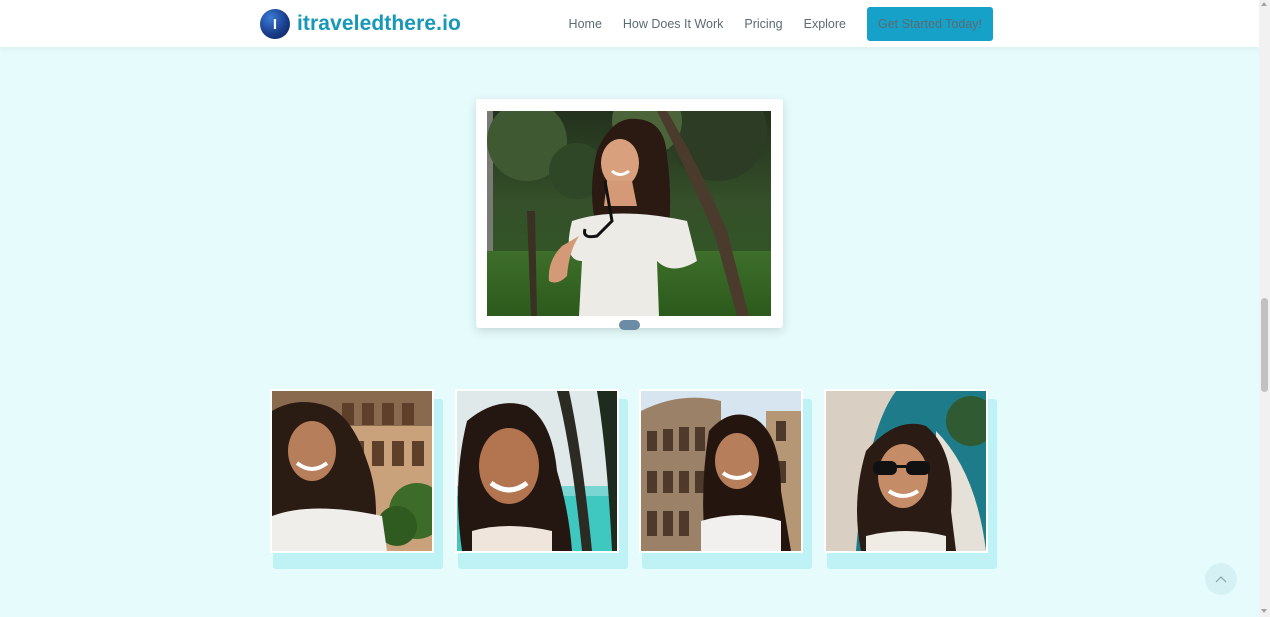 The image size is (1270, 617). What do you see at coordinates (275, 24) in the screenshot?
I see `brand-logo-icon: I` at bounding box center [275, 24].